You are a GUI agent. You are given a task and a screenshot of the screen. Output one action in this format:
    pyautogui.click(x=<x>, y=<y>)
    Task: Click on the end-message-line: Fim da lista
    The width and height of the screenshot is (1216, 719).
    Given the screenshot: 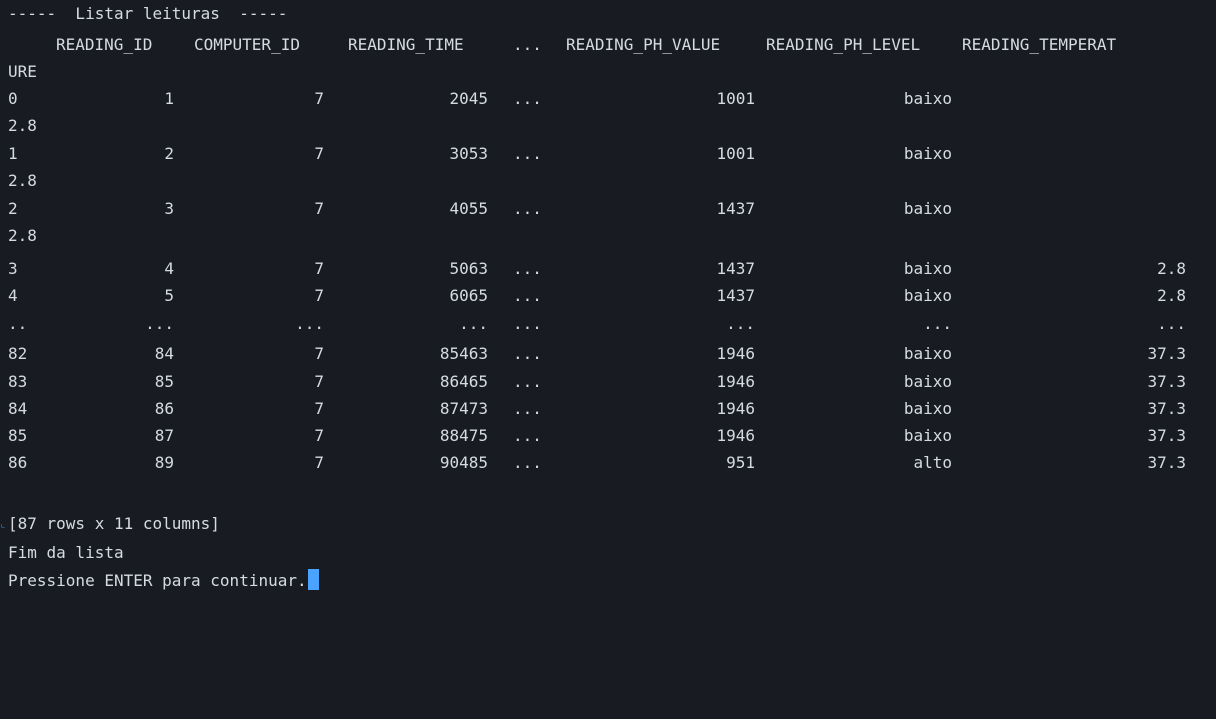 What is the action you would take?
    pyautogui.click(x=608, y=552)
    